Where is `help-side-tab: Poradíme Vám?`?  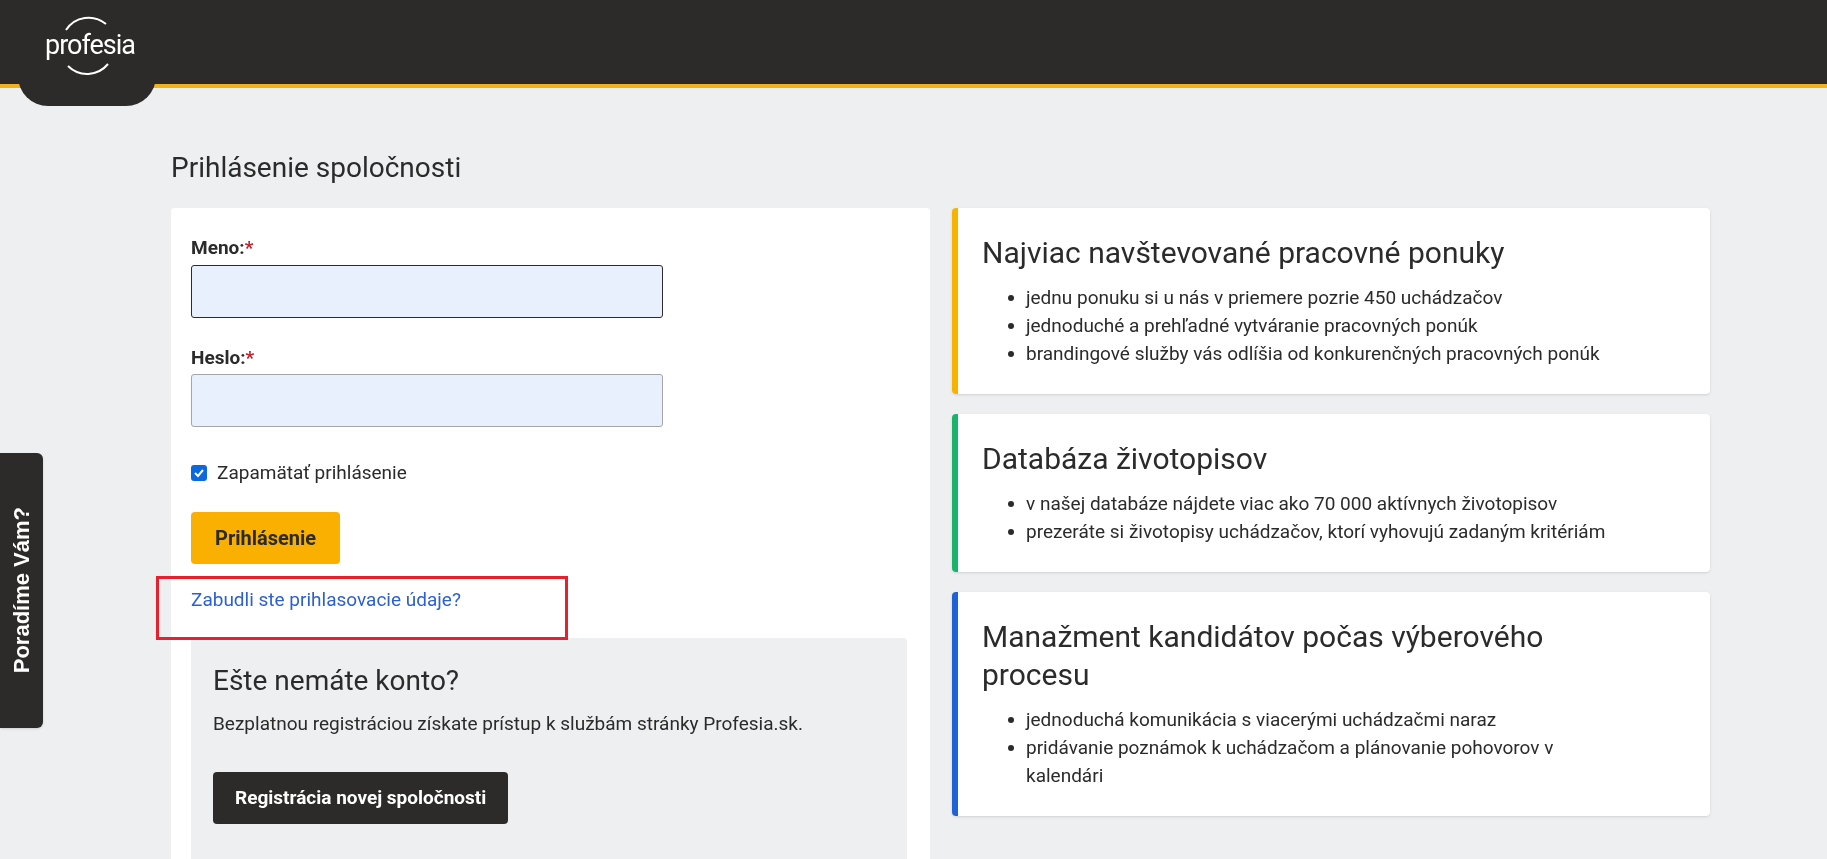 help-side-tab: Poradíme Vám? is located at coordinates (21, 590).